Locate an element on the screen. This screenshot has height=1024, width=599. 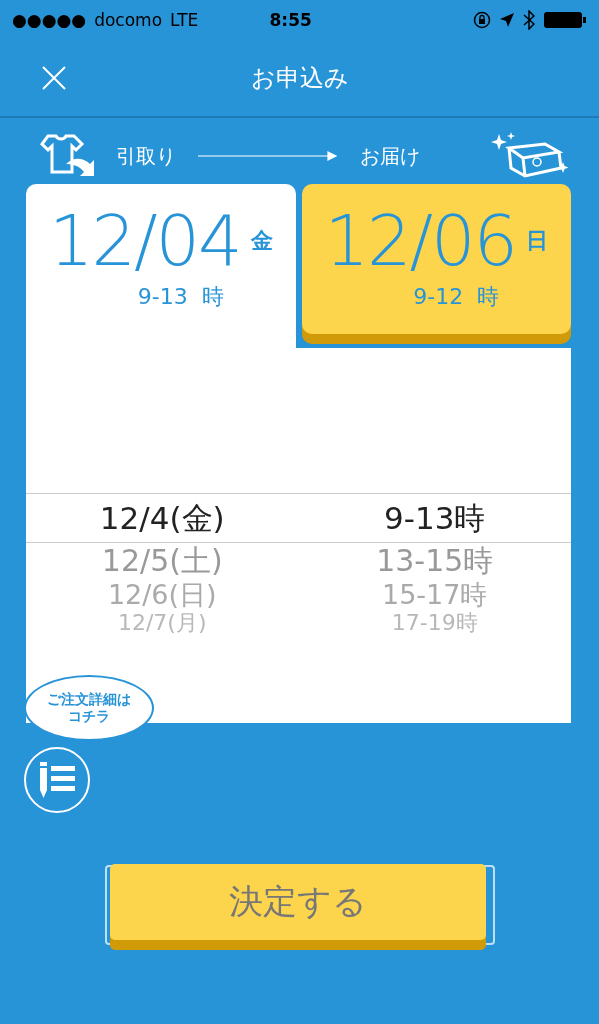
carrier-name: docomo is located at coordinates (128, 20).